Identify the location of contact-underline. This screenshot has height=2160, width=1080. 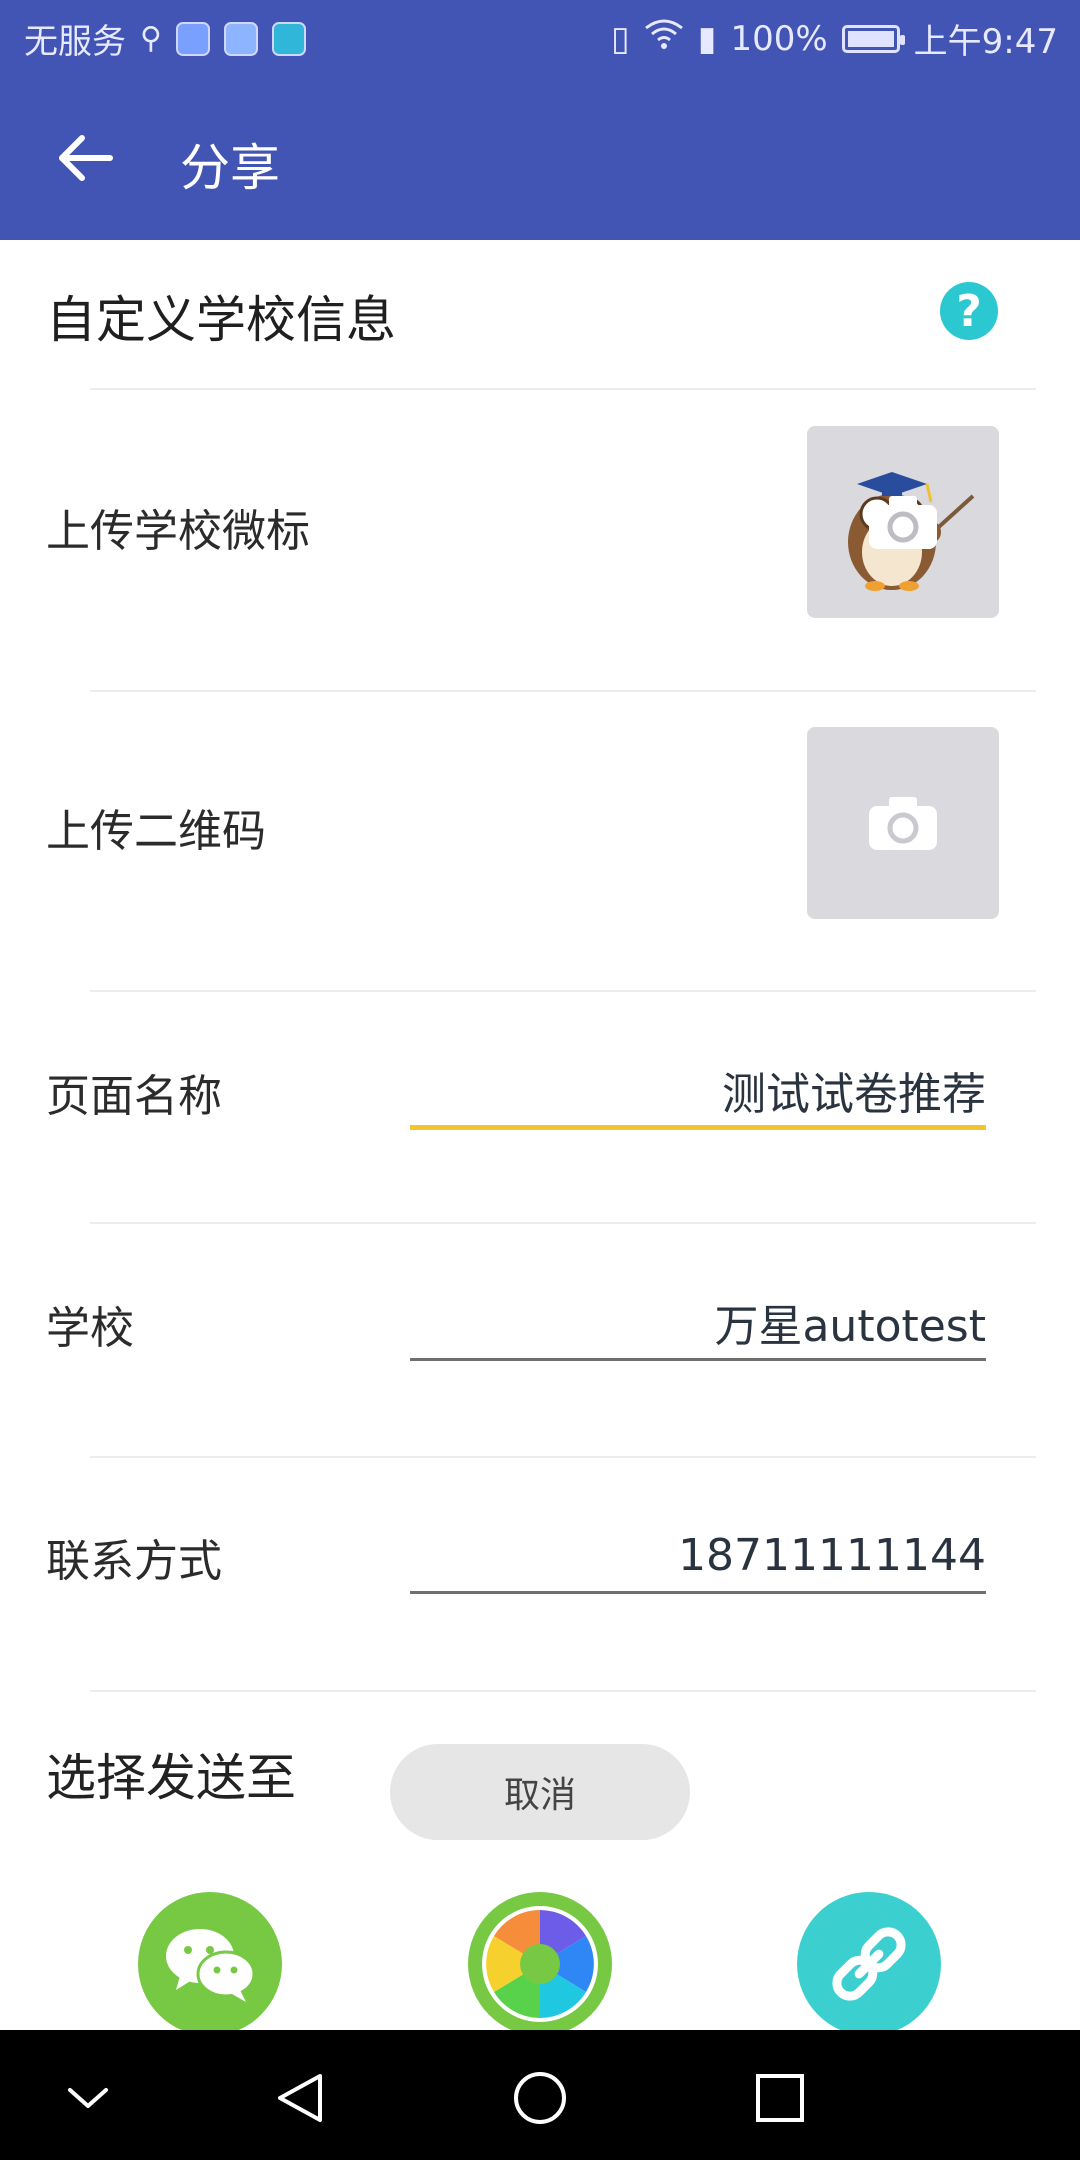
(698, 1592).